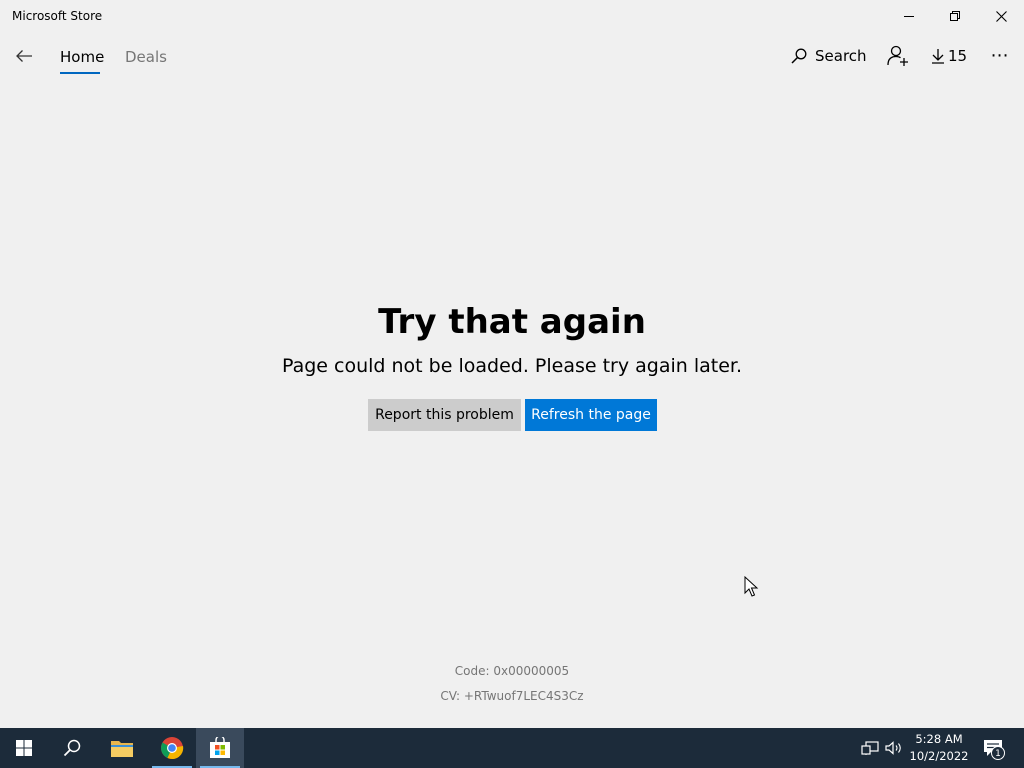 The height and width of the screenshot is (768, 1024). Describe the element at coordinates (512, 671) in the screenshot. I see `error-code: Code: 0x00000005` at that location.